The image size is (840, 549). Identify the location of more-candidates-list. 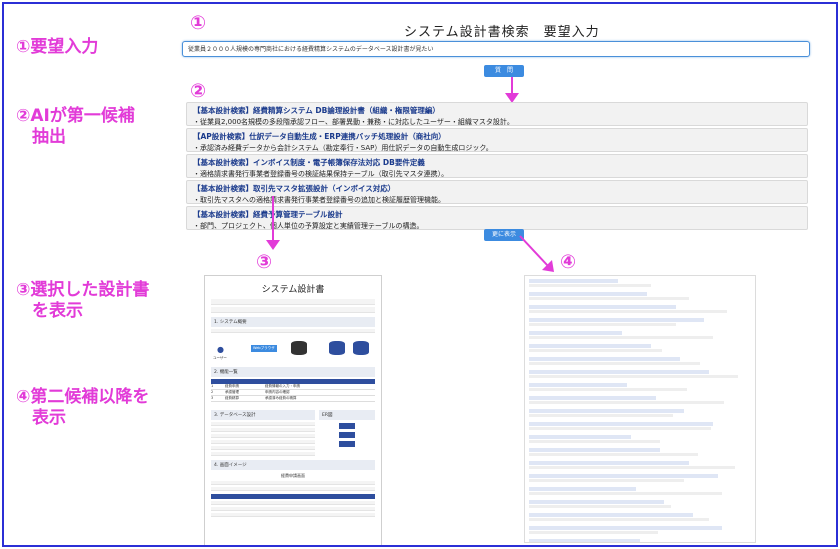
(640, 409).